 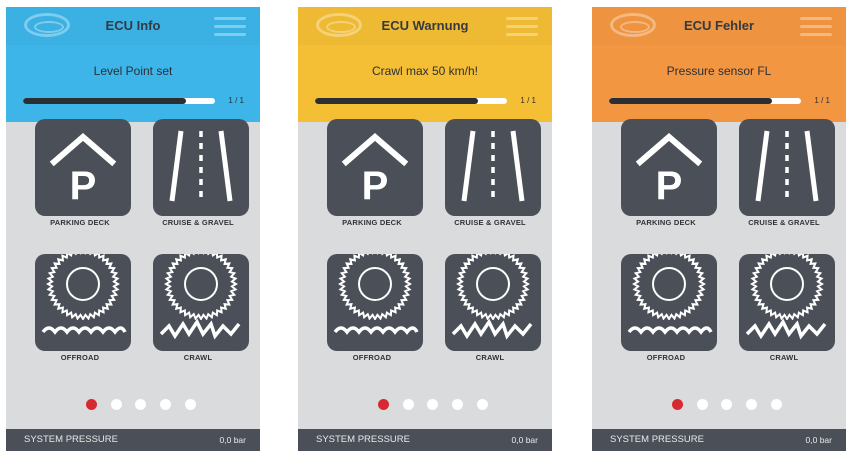 I want to click on notification-message: Pressure sensor FL, so click(x=719, y=71).